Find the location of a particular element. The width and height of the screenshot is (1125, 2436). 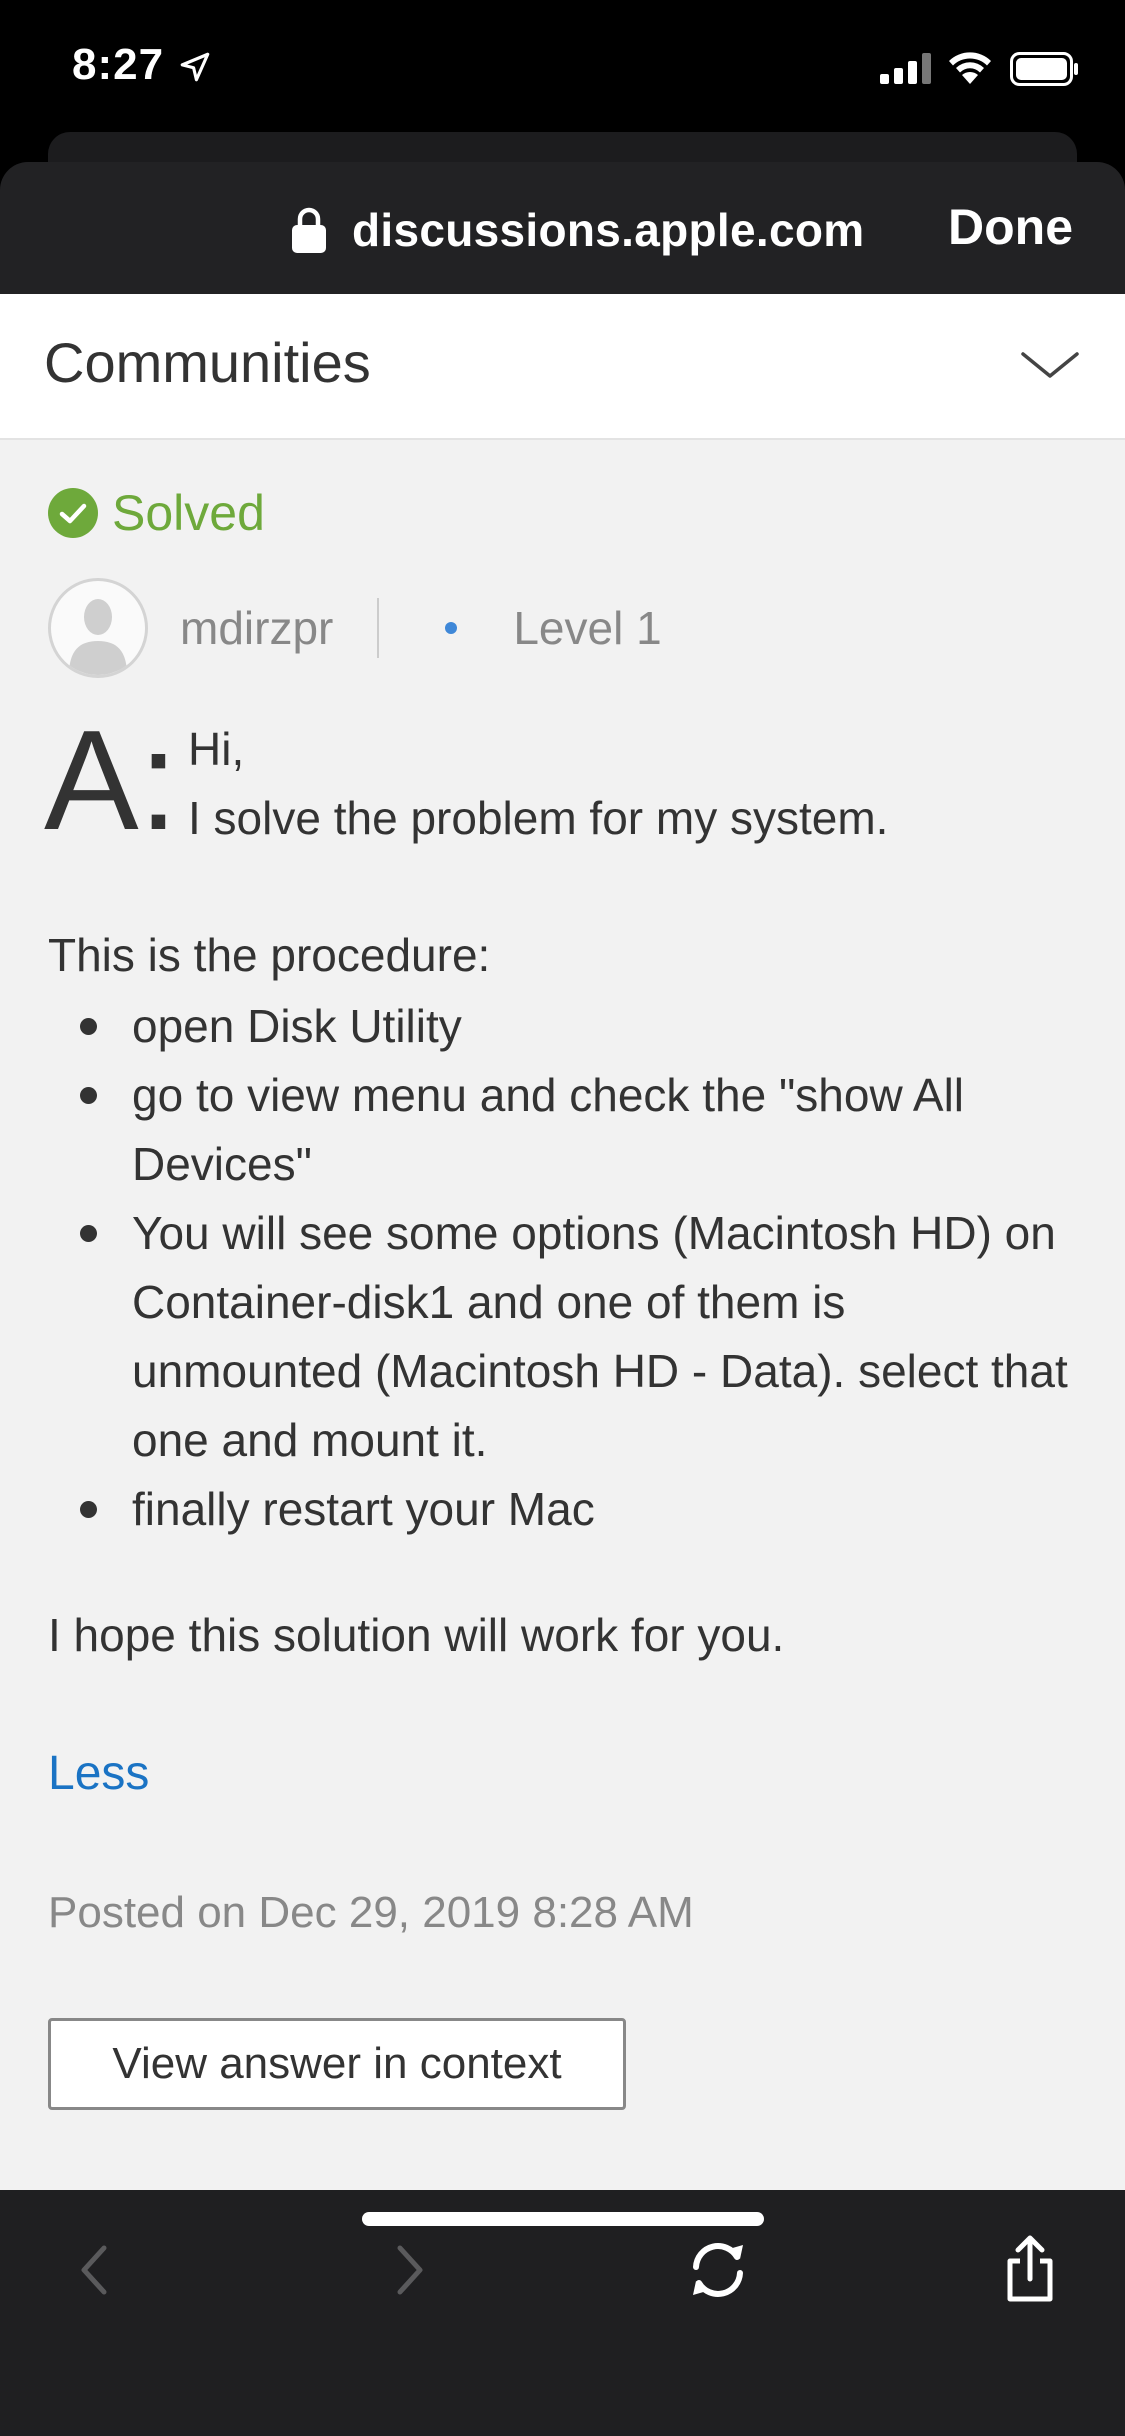

user-silhouette-icon is located at coordinates (98, 637).